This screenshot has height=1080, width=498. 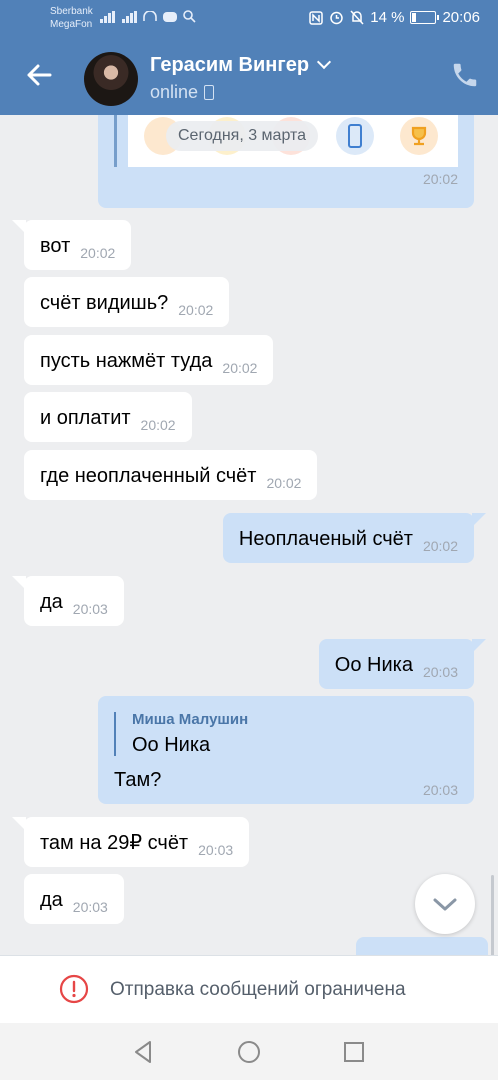 What do you see at coordinates (355, 136) in the screenshot?
I see `phone-app-icon` at bounding box center [355, 136].